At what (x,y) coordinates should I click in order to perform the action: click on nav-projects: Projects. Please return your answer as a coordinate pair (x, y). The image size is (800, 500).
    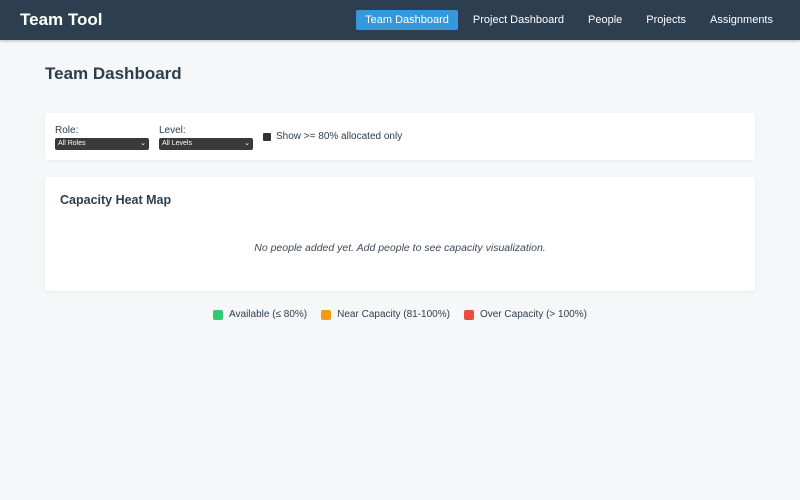
    Looking at the image, I should click on (666, 20).